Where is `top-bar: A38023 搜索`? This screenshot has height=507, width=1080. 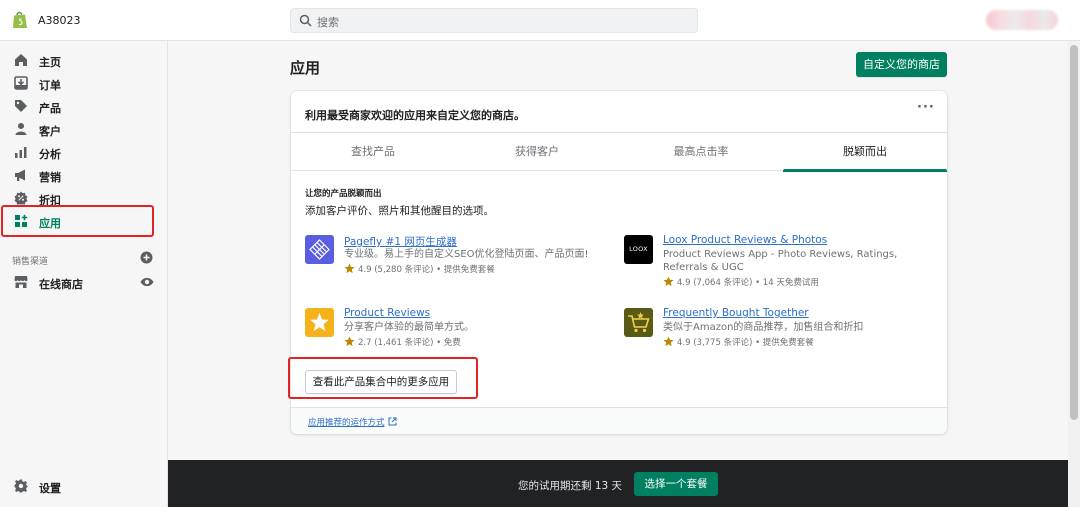
top-bar: A38023 搜索 is located at coordinates (540, 20).